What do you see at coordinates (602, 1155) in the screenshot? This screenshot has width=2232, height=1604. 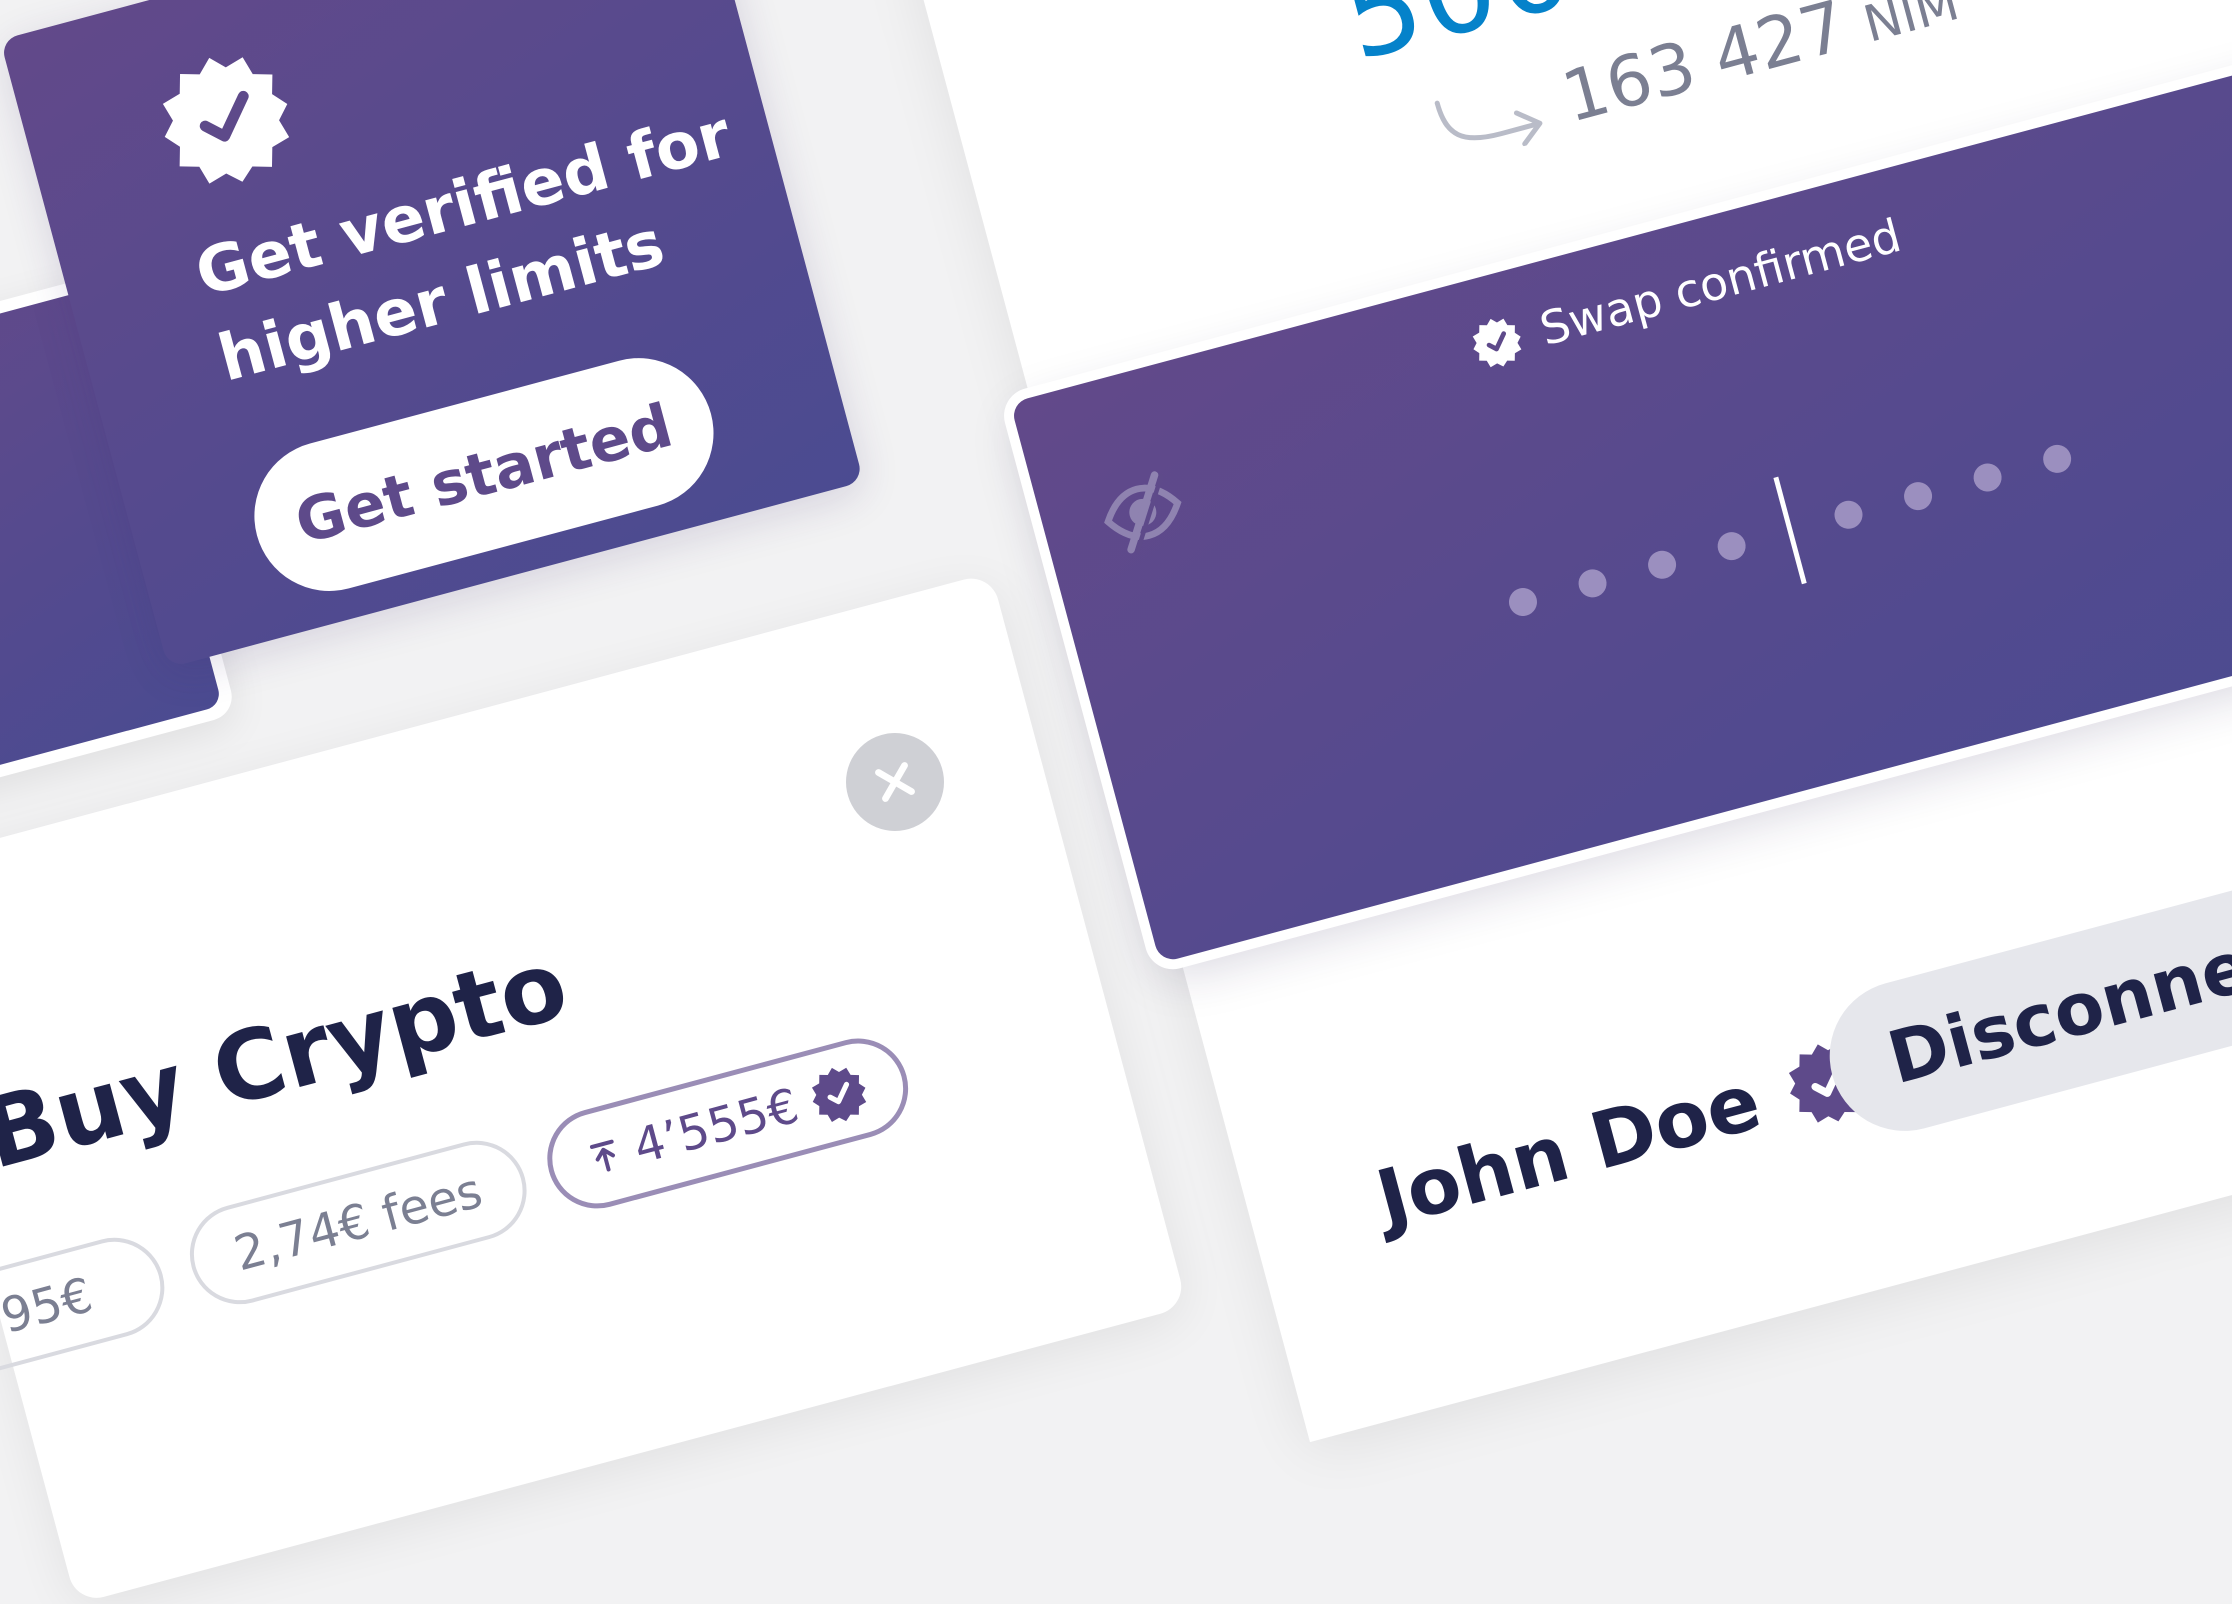 I see `arrow-up-to-line-icon` at bounding box center [602, 1155].